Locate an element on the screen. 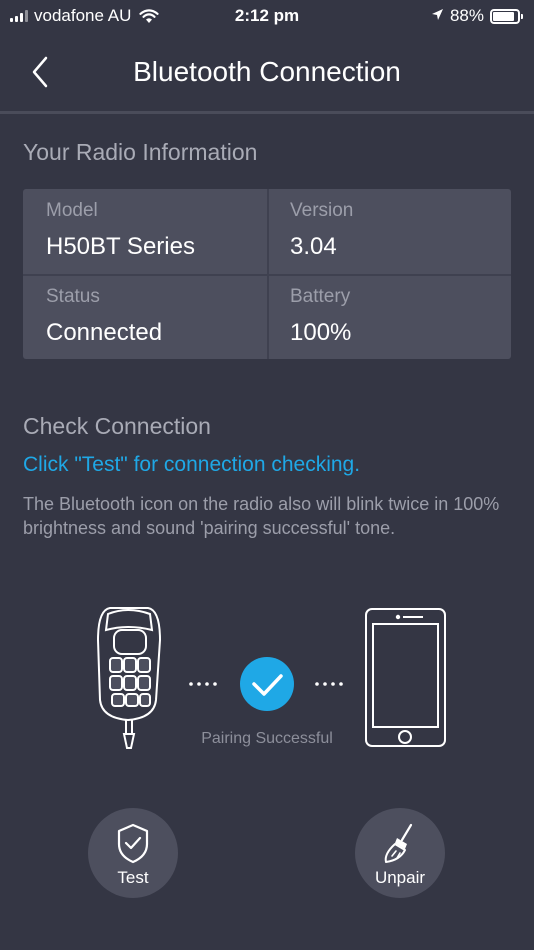  unpair-button: Unpair is located at coordinates (400, 853).